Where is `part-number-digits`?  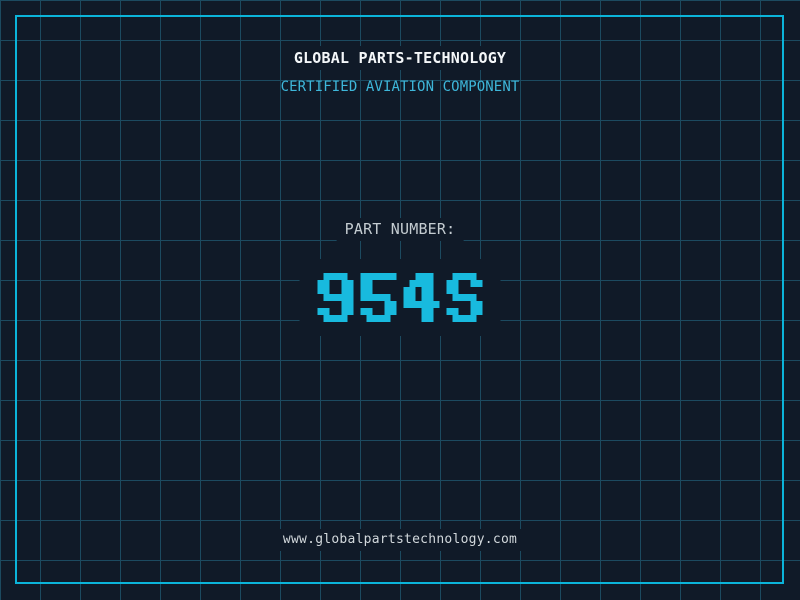 part-number-digits is located at coordinates (400, 297).